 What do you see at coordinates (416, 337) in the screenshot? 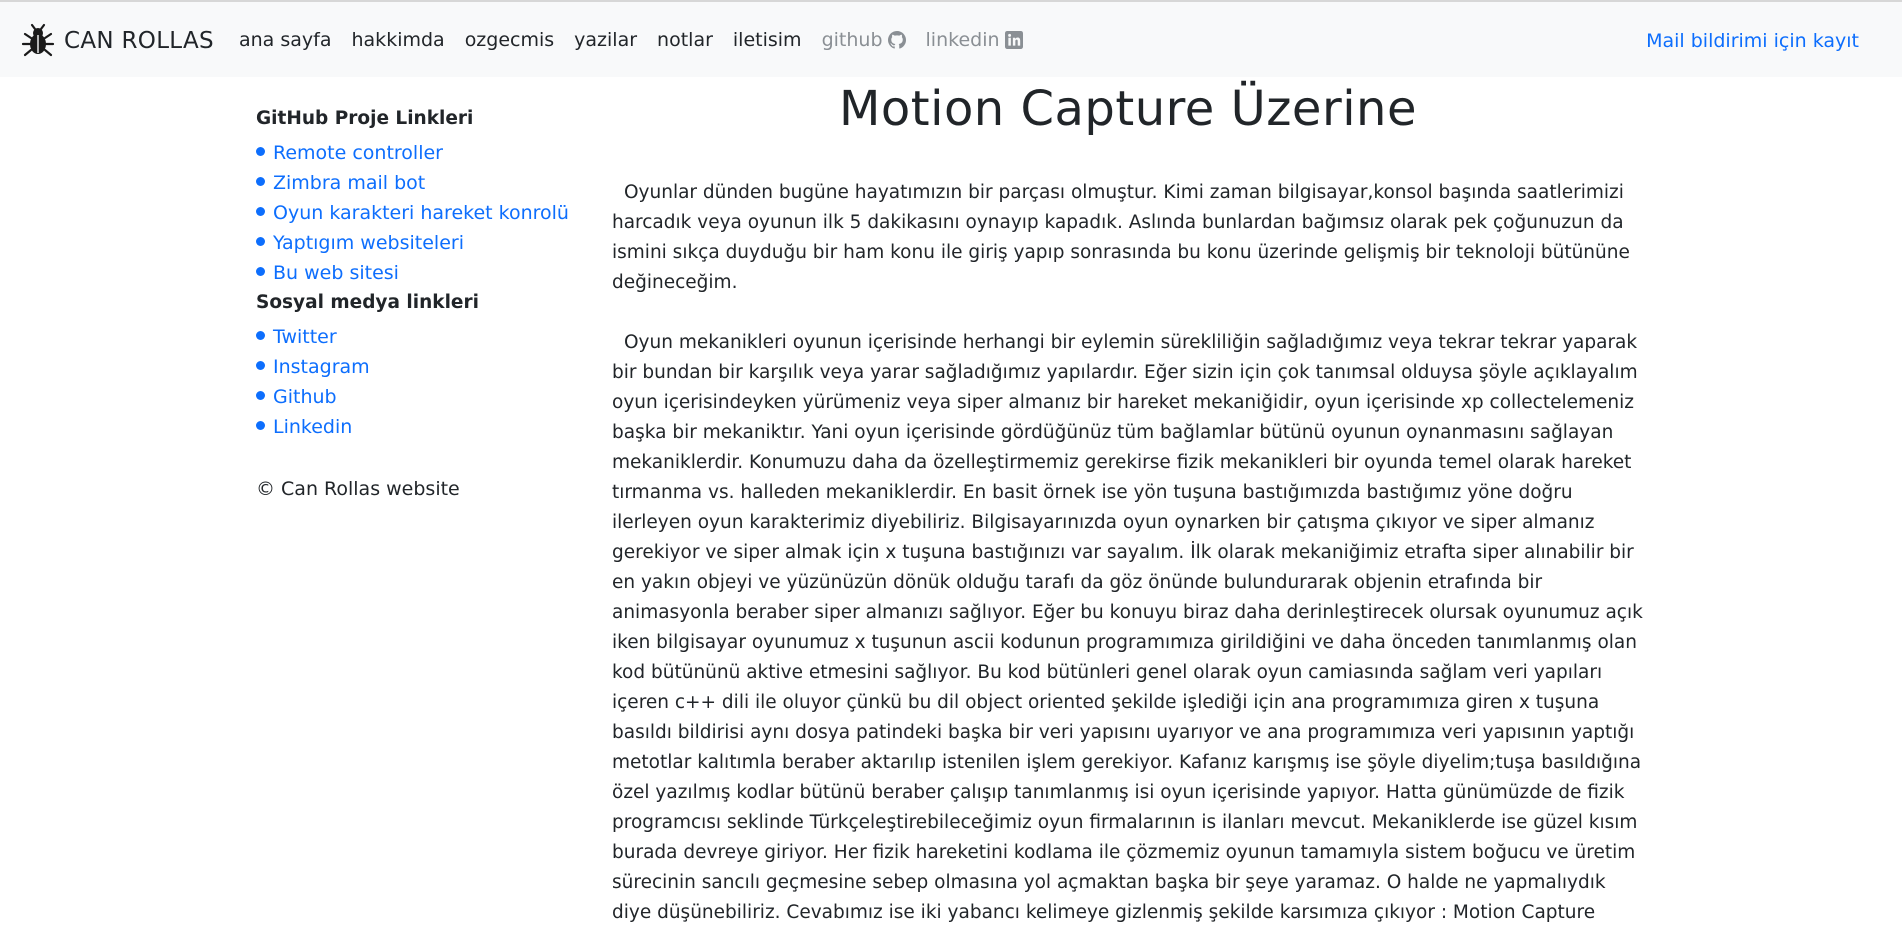
I see `social-link-twitter: Twitter` at bounding box center [416, 337].